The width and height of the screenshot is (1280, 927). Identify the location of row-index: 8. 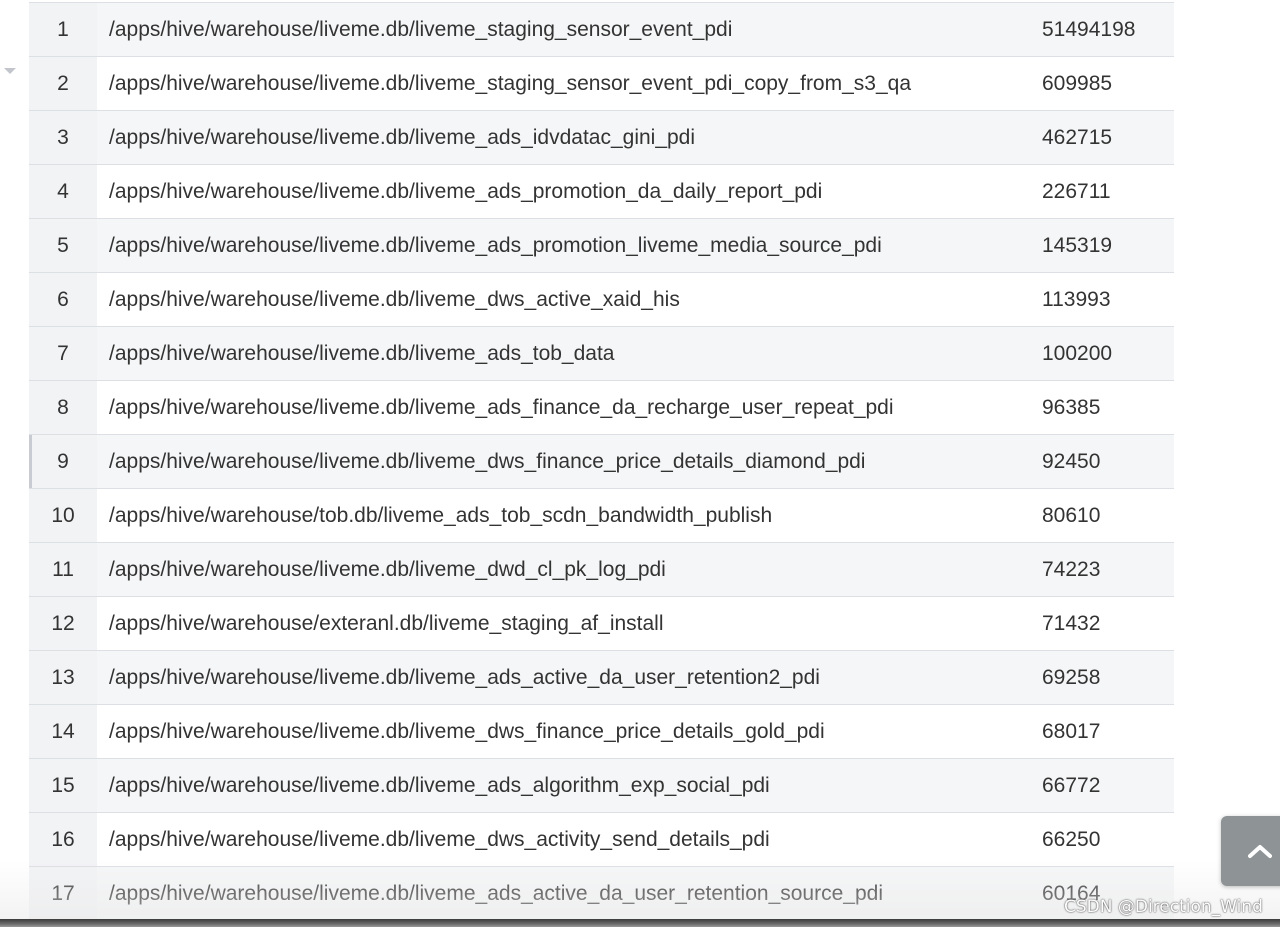
(63, 407).